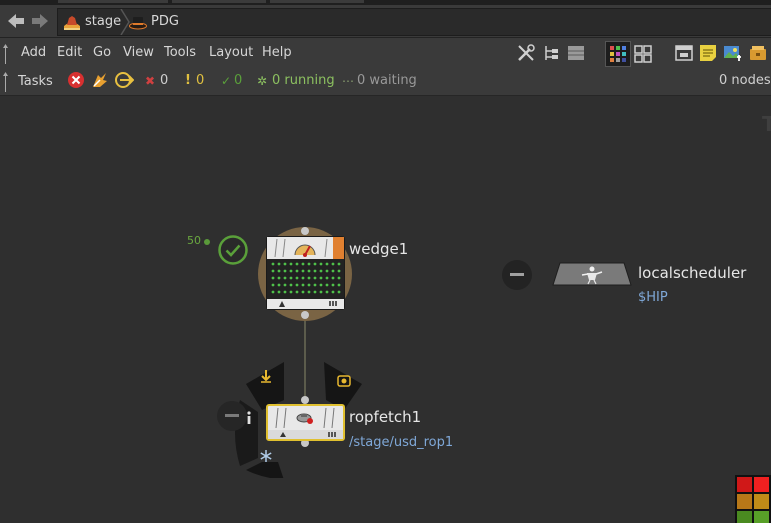 This screenshot has height=523, width=771. What do you see at coordinates (305, 231) in the screenshot?
I see `wedge-input-connector` at bounding box center [305, 231].